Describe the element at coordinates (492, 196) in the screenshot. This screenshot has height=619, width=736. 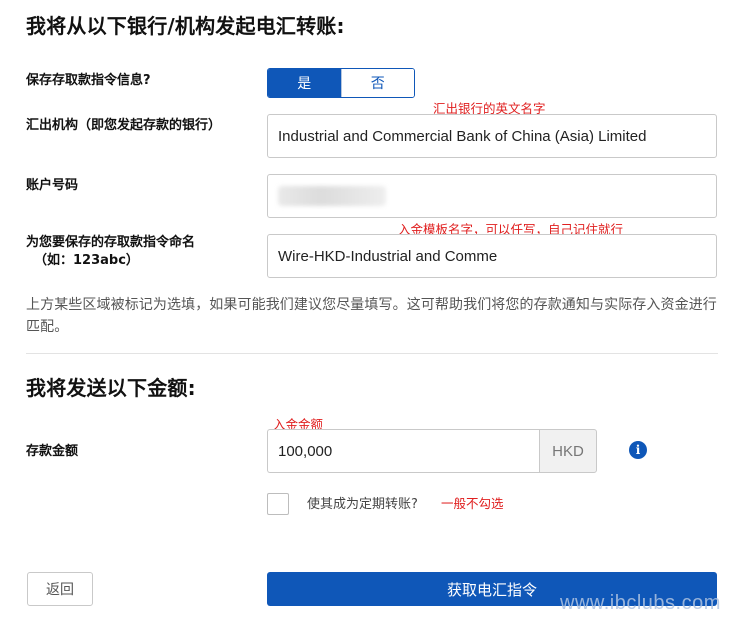
I see `account-number-input` at that location.